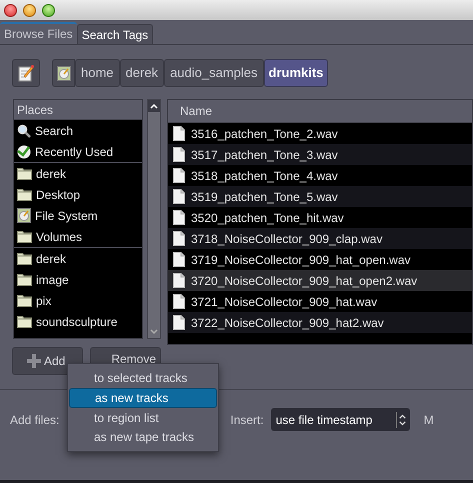 This screenshot has width=473, height=483. Describe the element at coordinates (29, 10) in the screenshot. I see `minimize-button` at that location.